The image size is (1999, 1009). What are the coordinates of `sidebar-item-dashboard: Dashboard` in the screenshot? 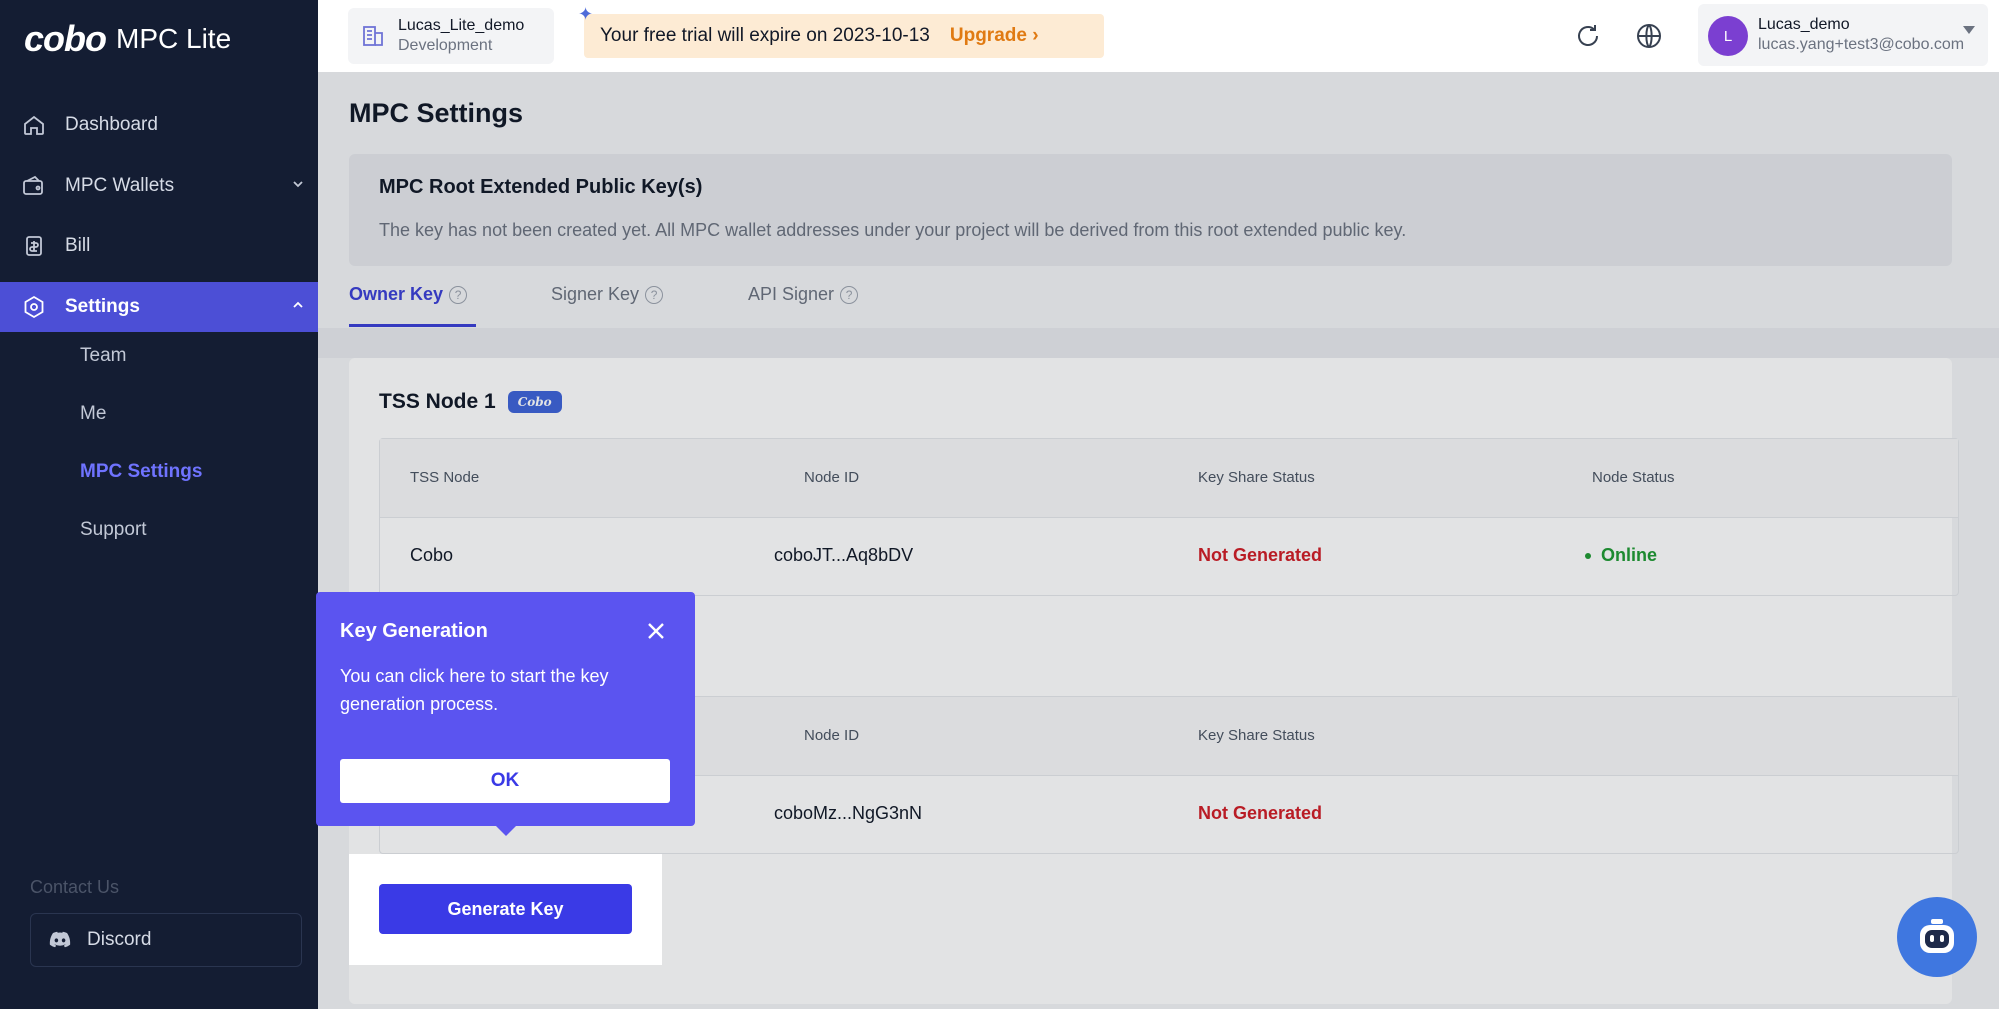 It's located at (159, 125).